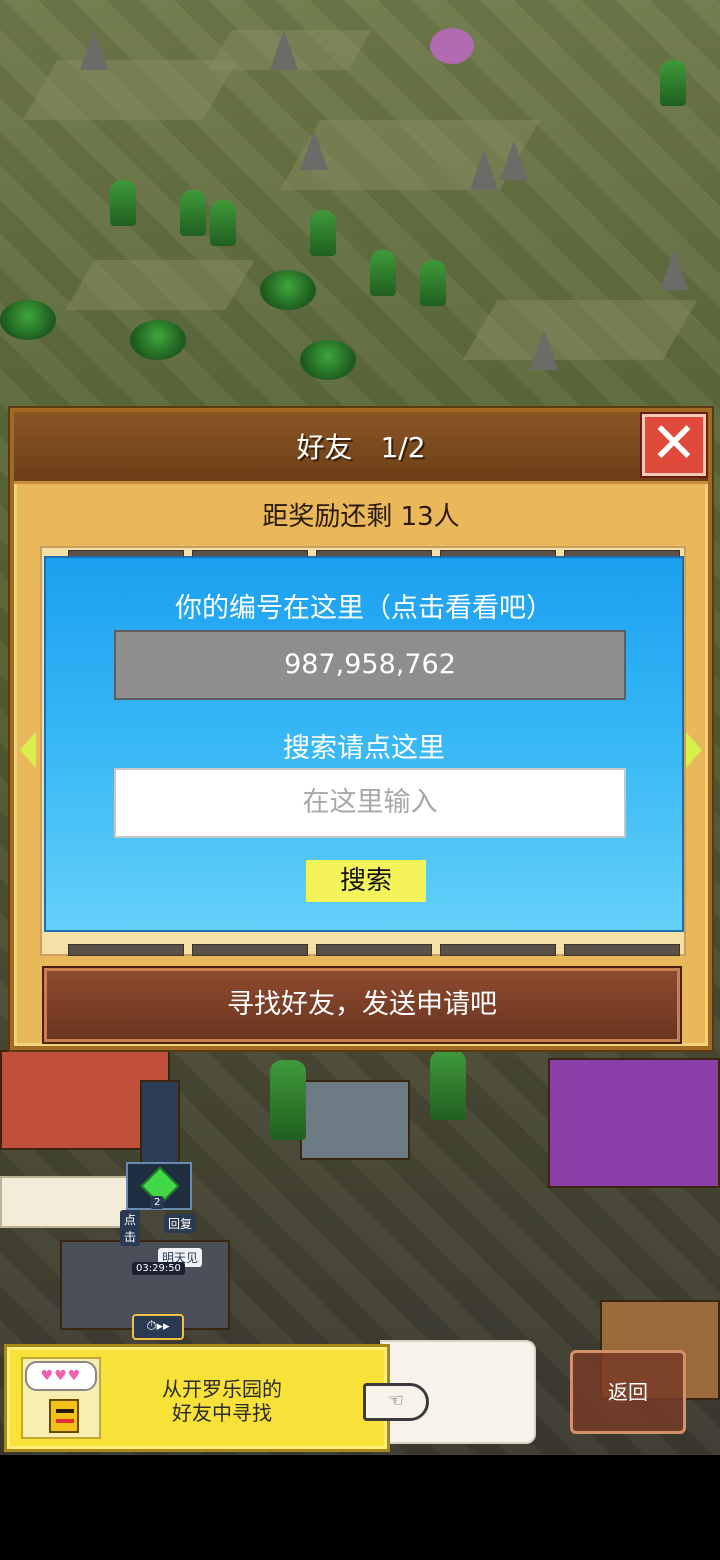 The width and height of the screenshot is (720, 1560). I want to click on player-id-box: 987,958,762, so click(370, 665).